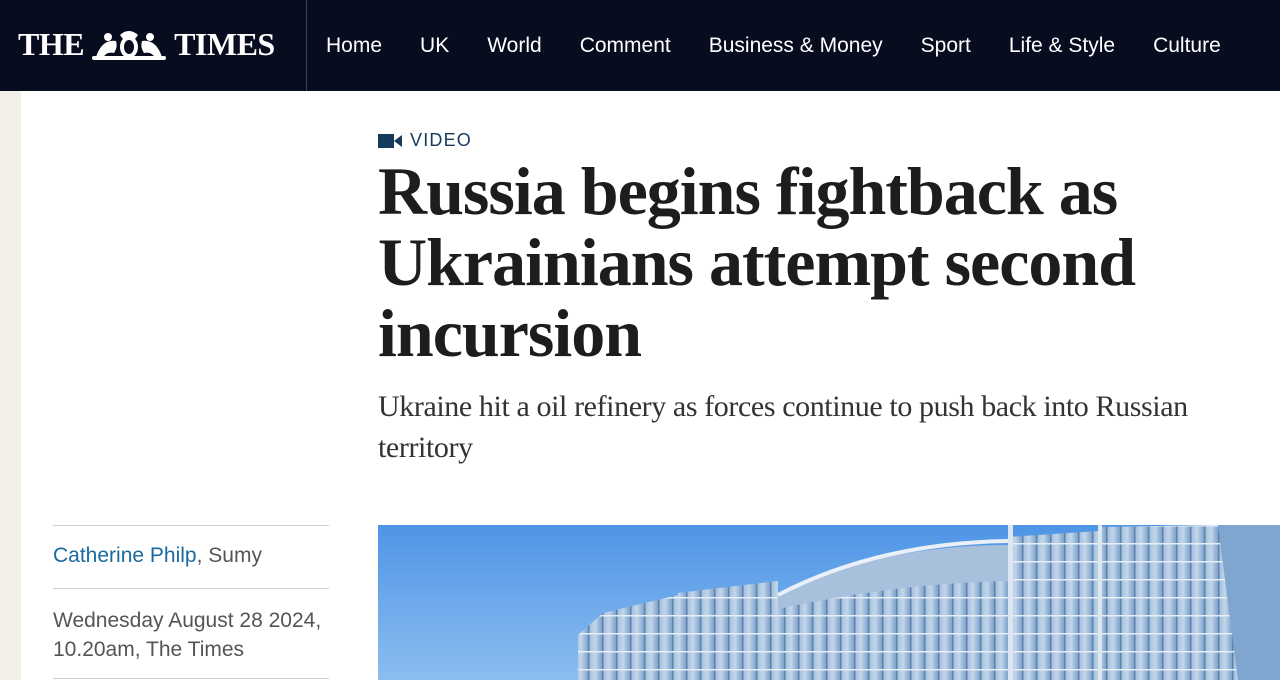  Describe the element at coordinates (51, 43) in the screenshot. I see `logo-text-left: THE` at that location.